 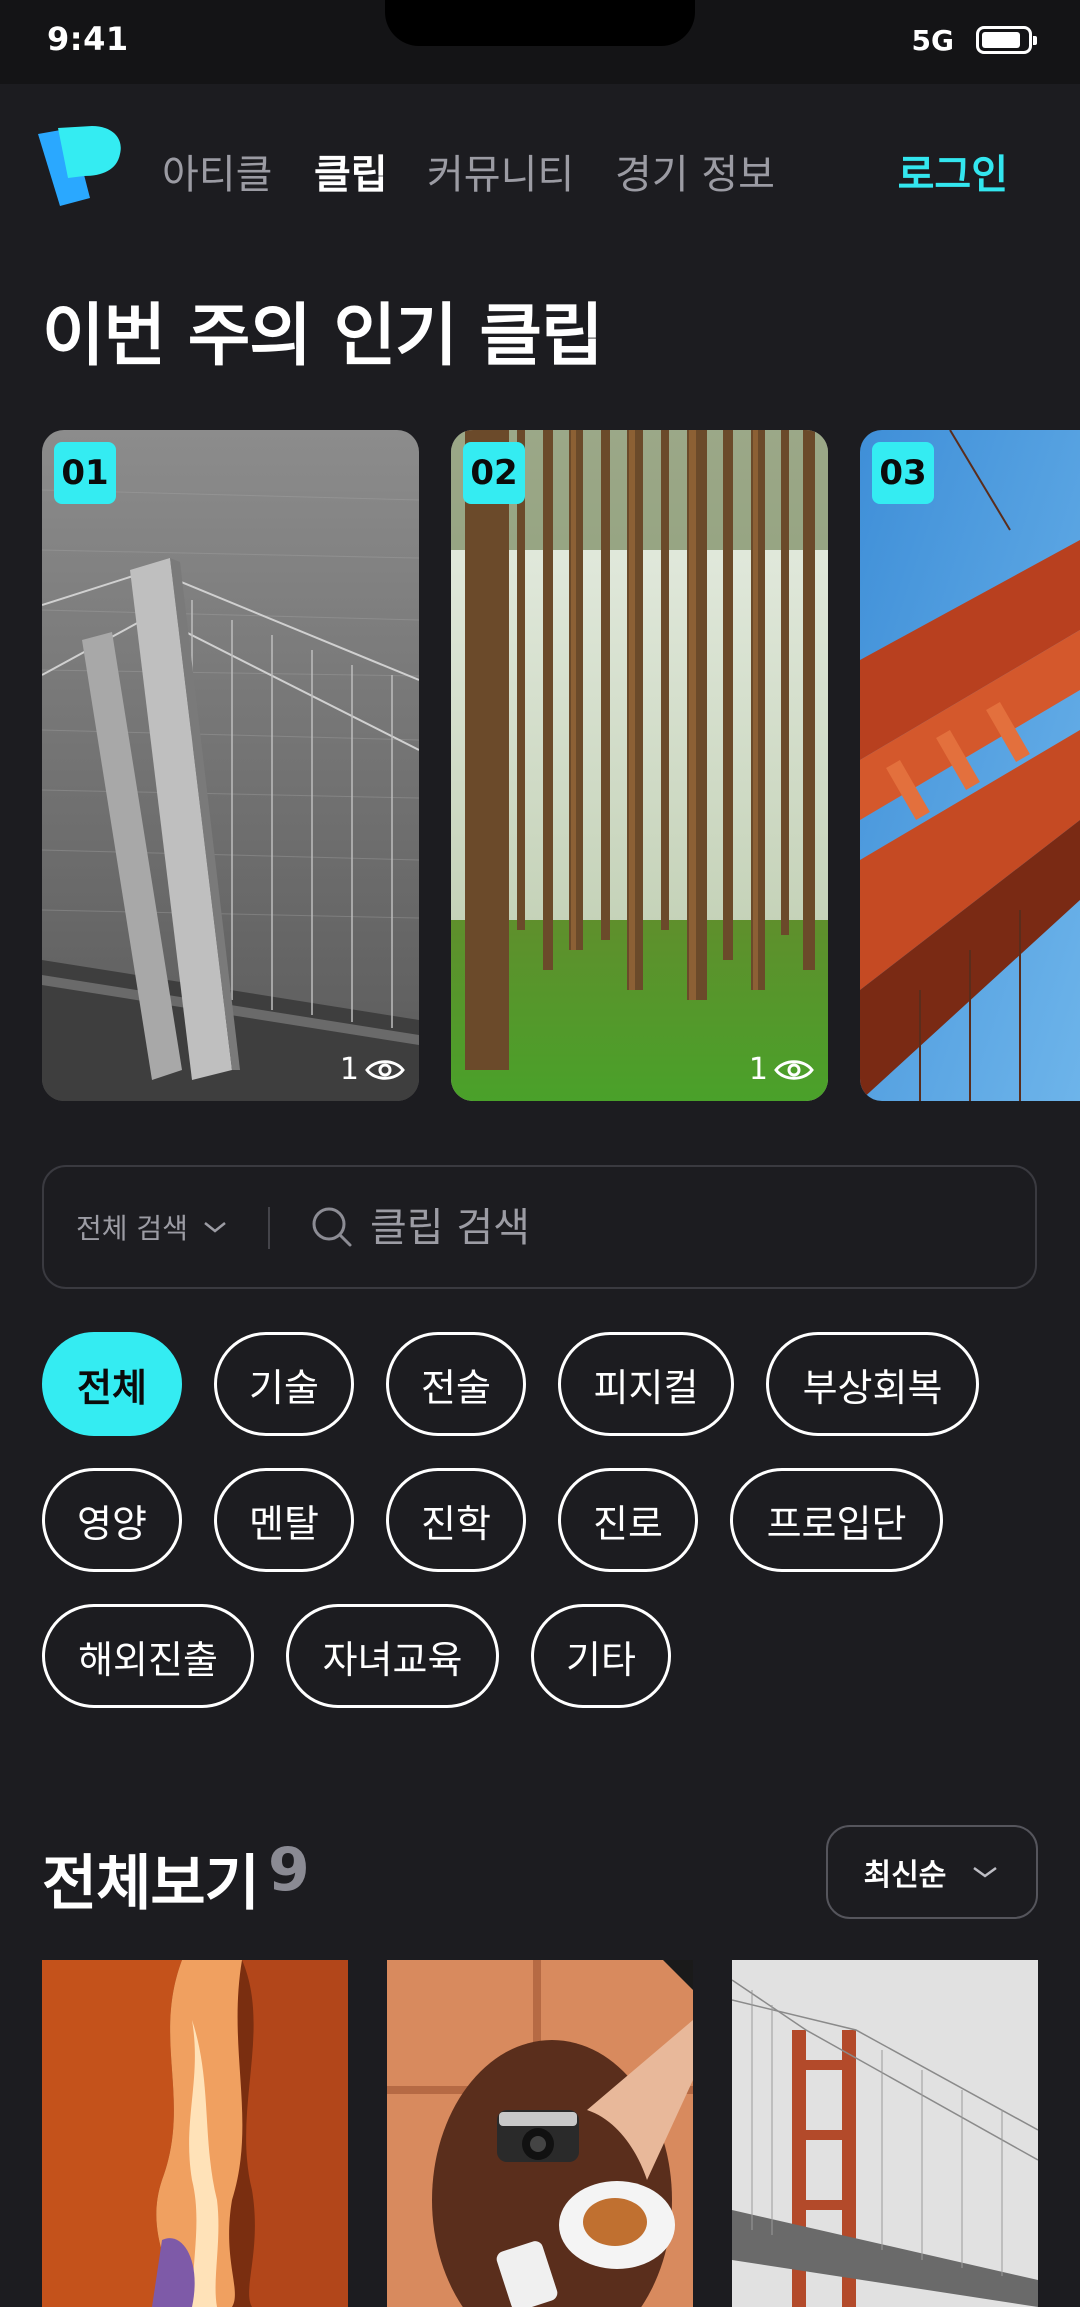 What do you see at coordinates (872, 1384) in the screenshot?
I see `category-chip-injury-recovery: 부상회복` at bounding box center [872, 1384].